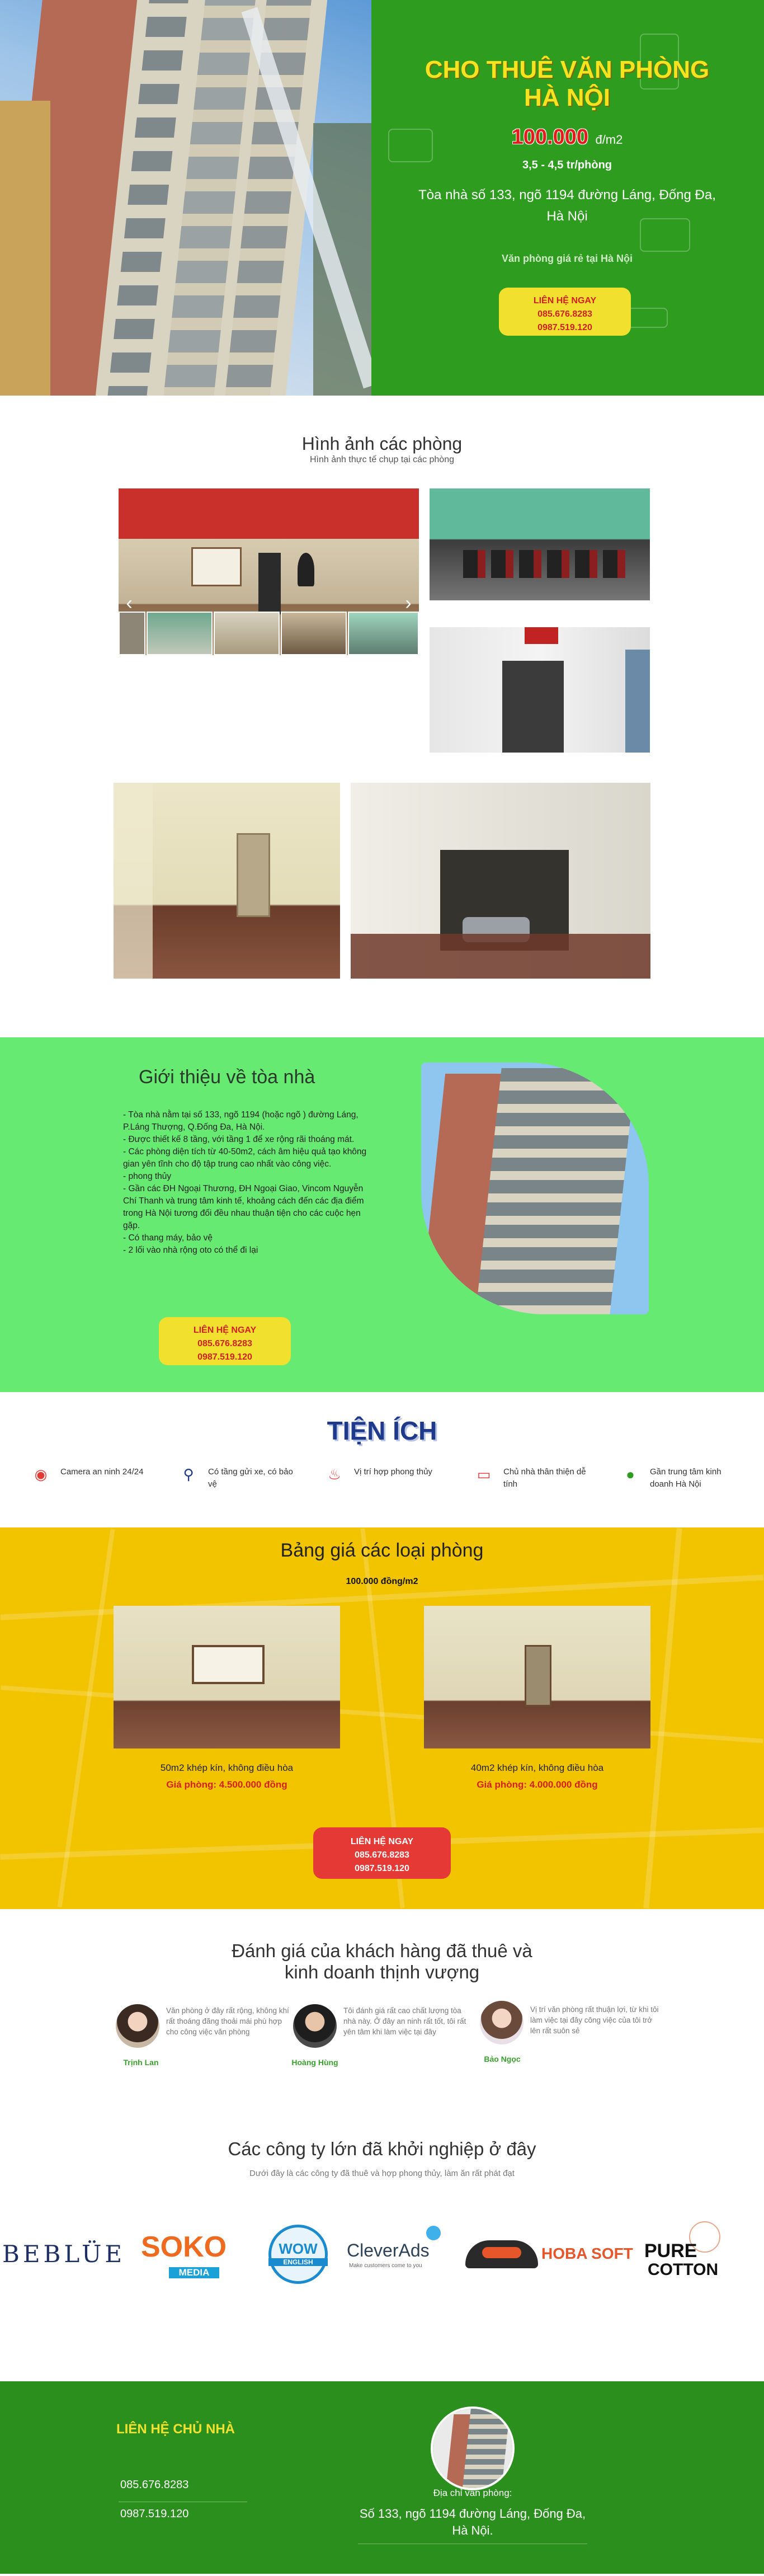 This screenshot has height=2576, width=764. I want to click on amenity-item: ♨ Vị trí hợp phong thủy, so click(390, 1476).